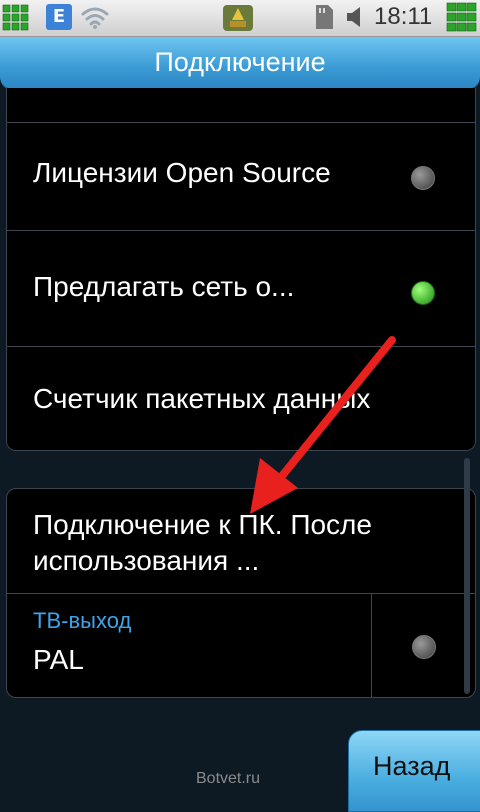  What do you see at coordinates (182, 172) in the screenshot?
I see `setting-label: Лицензии Open Source` at bounding box center [182, 172].